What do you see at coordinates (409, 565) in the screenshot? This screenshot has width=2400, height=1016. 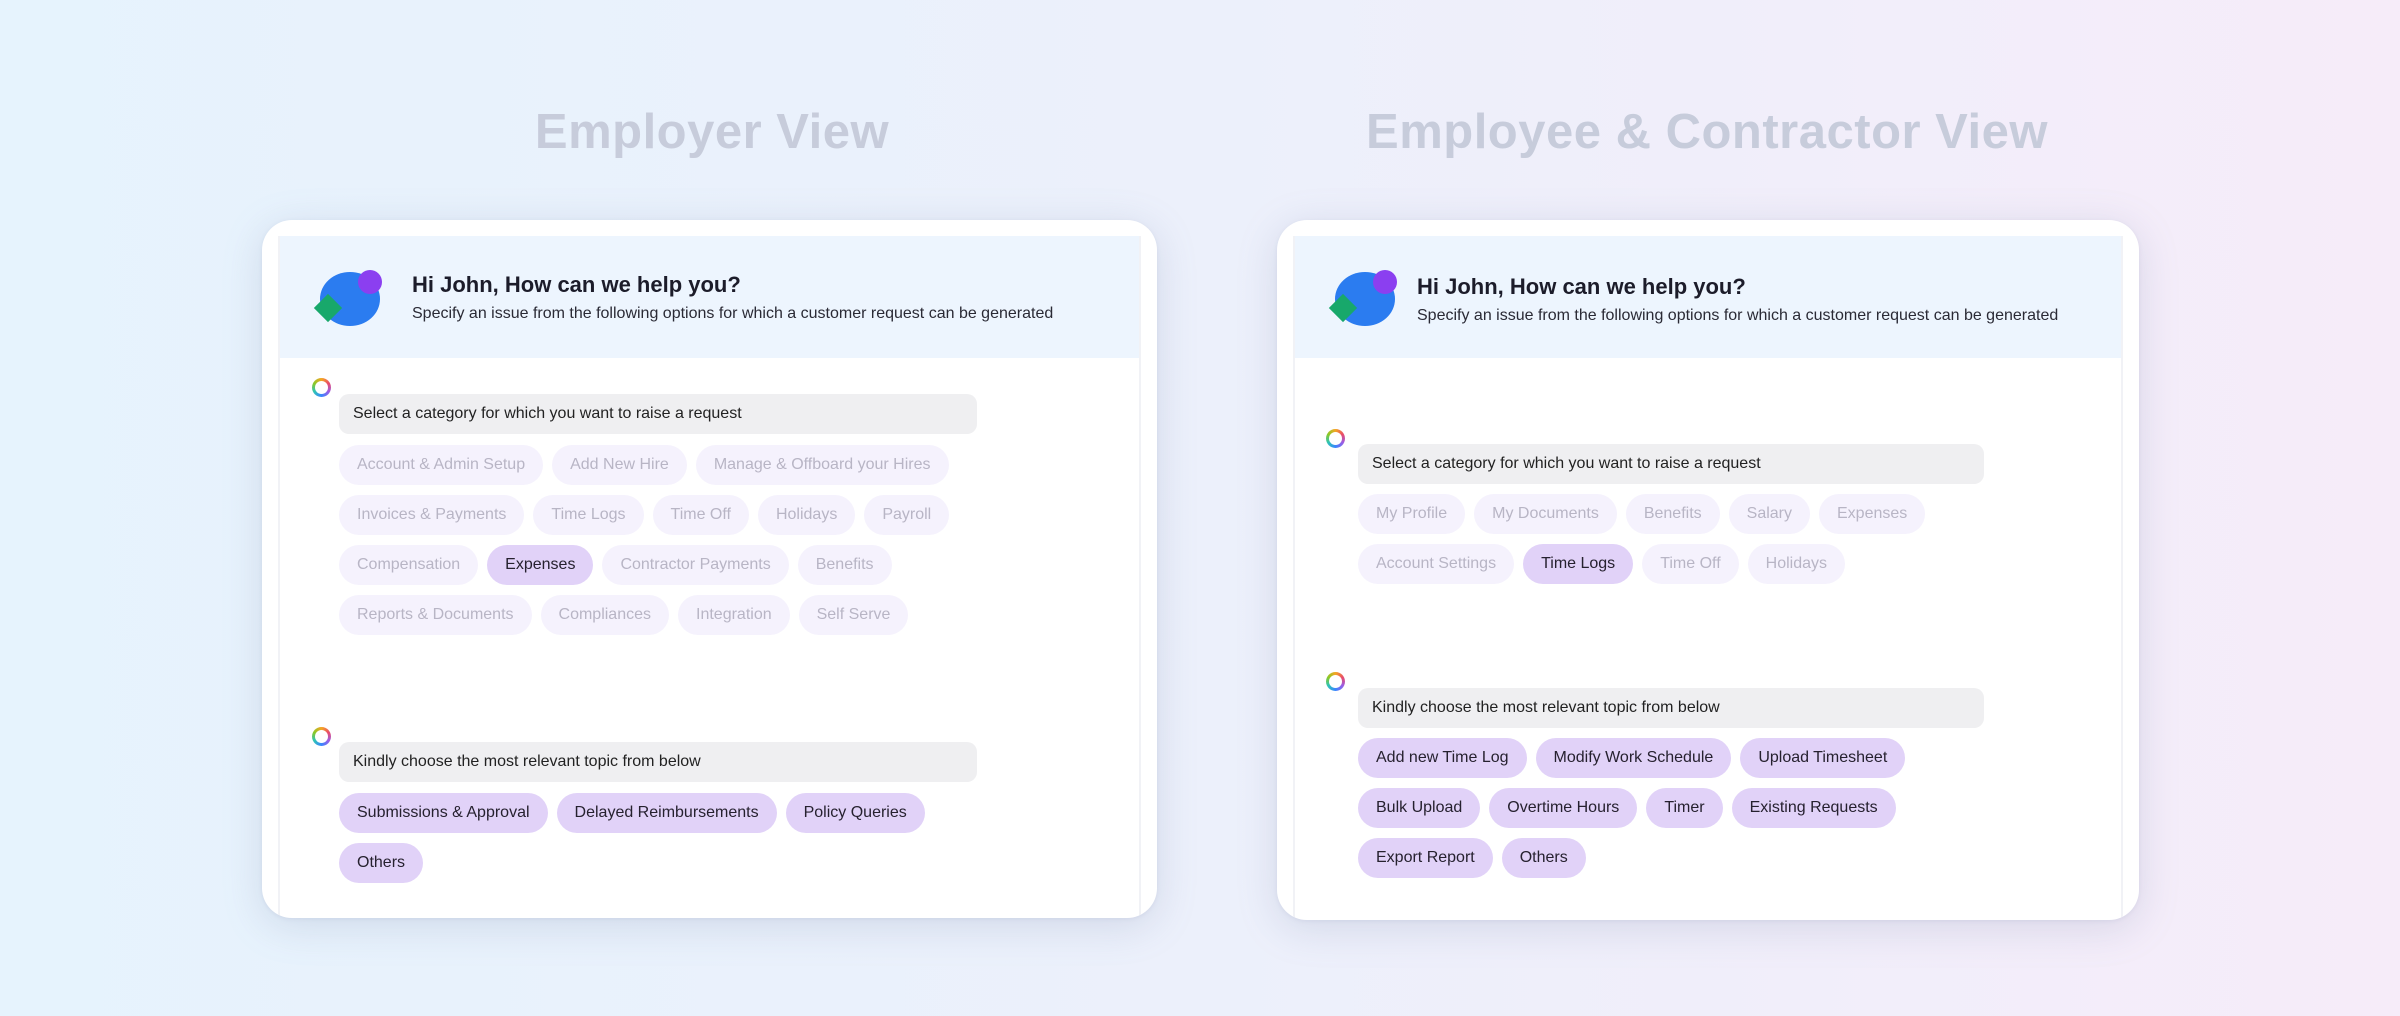 I see `category-chip: Compensation` at bounding box center [409, 565].